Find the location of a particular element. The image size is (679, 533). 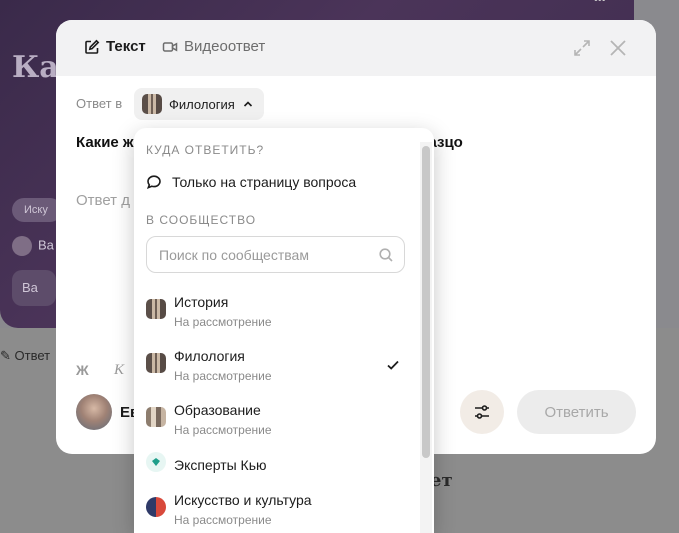

background-answer-label: Ответ is located at coordinates (32, 355).